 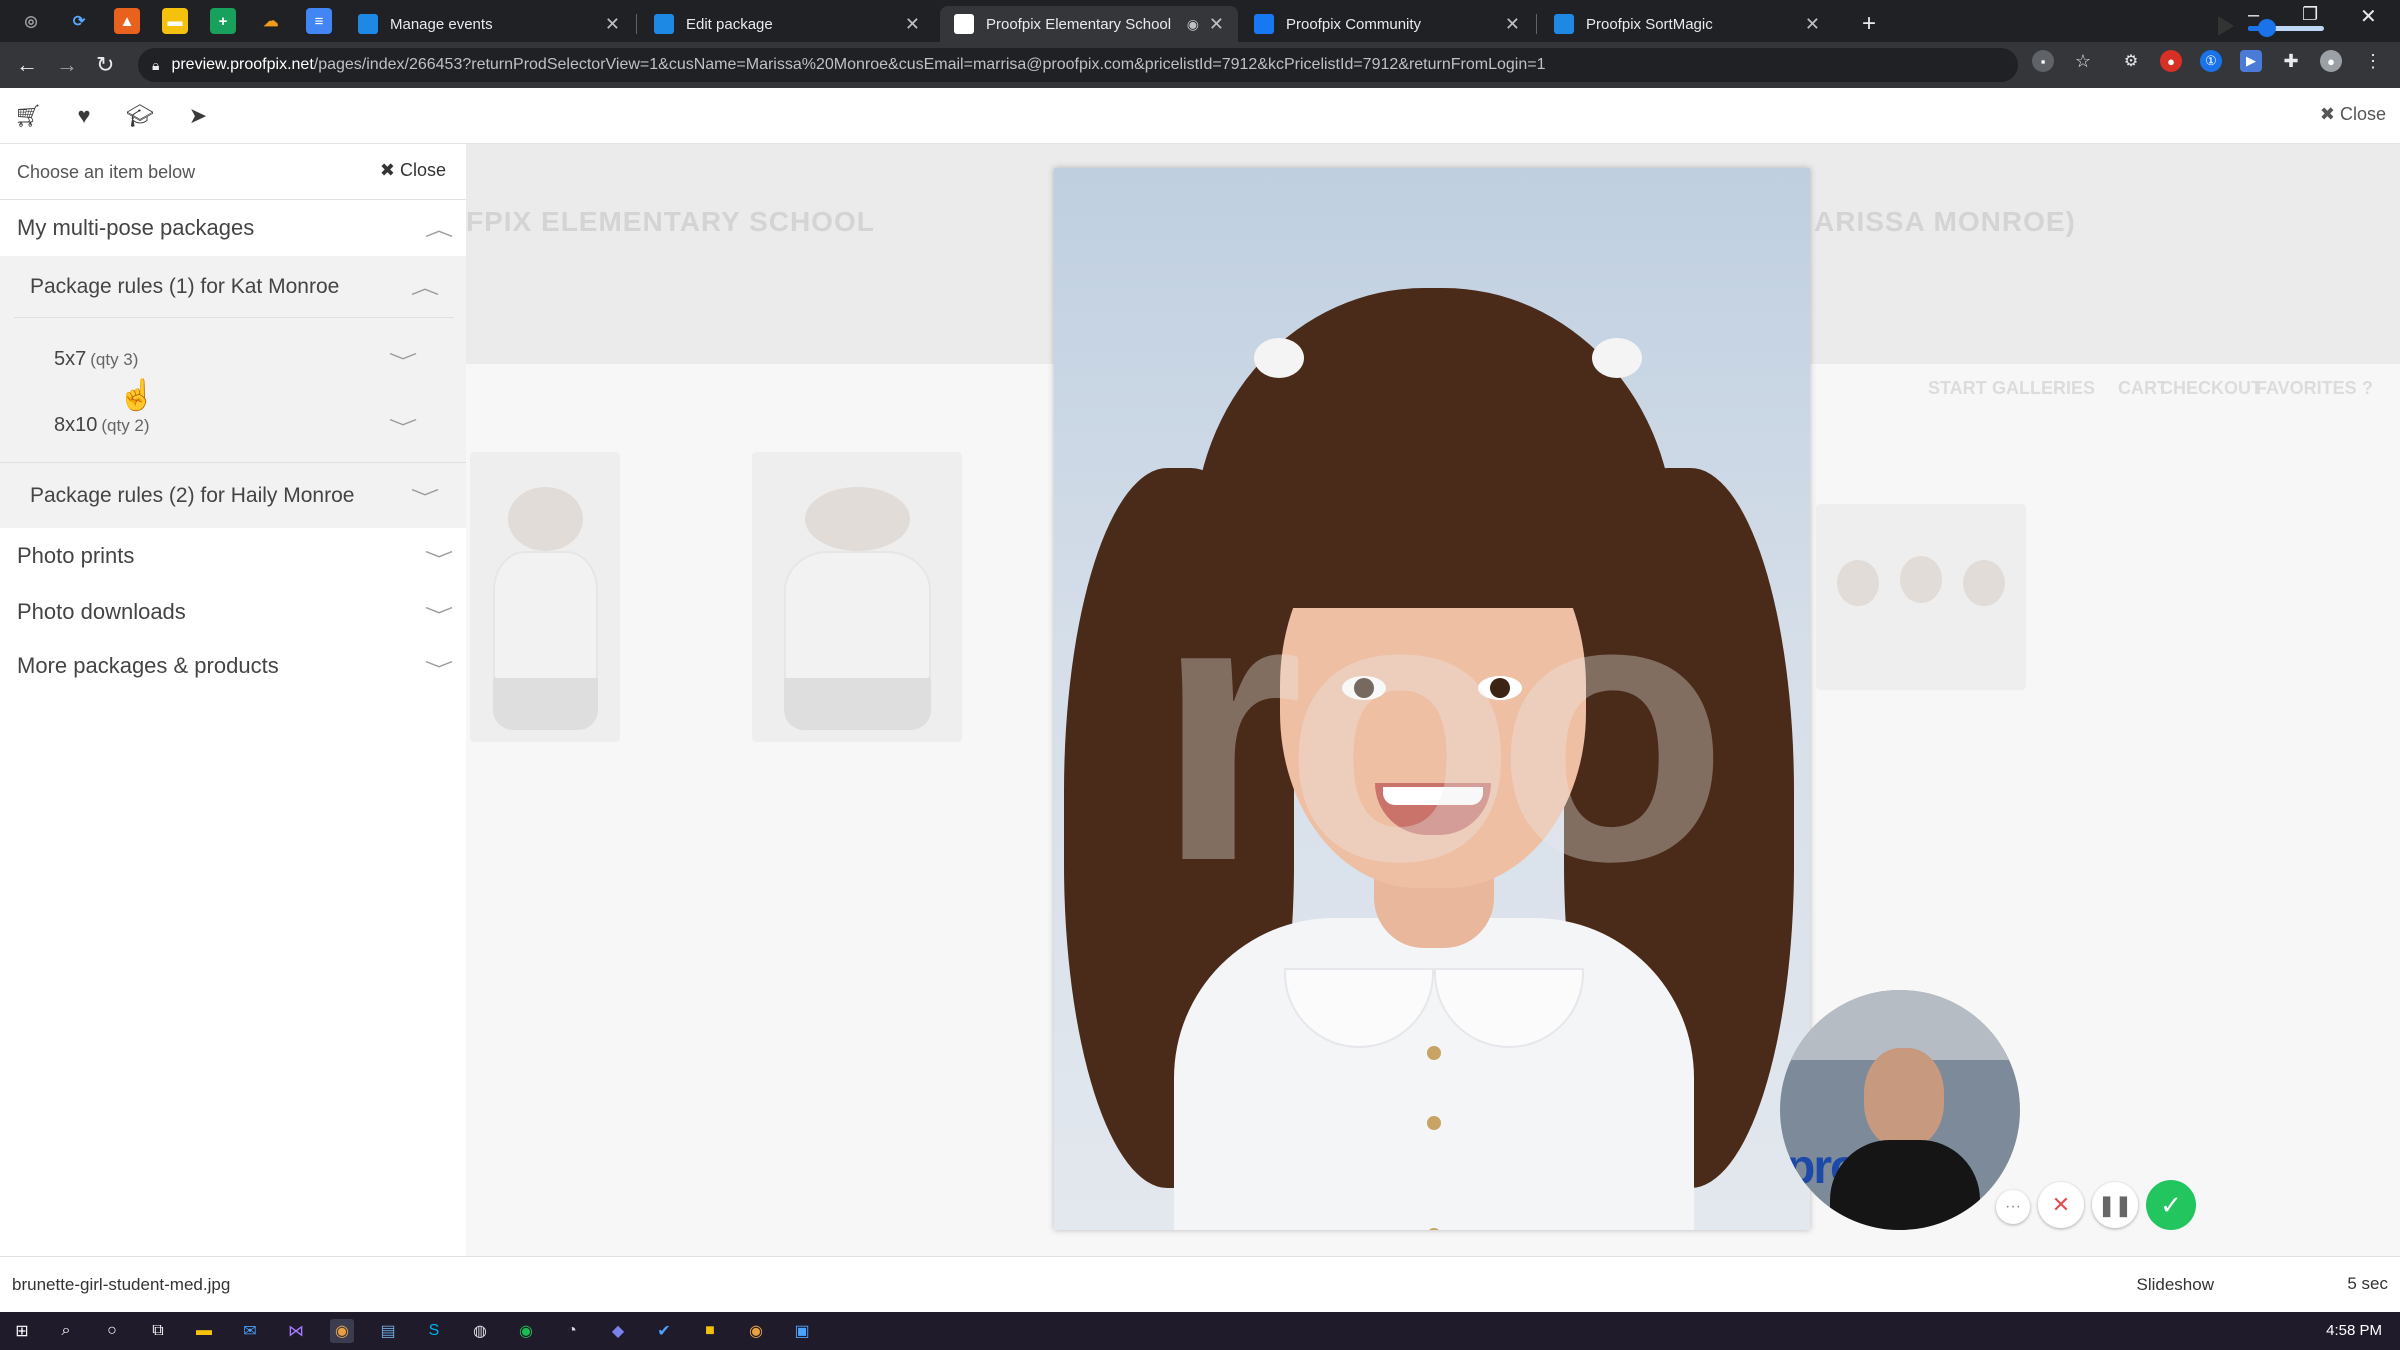 I want to click on app-top-bar: 🛒︎ ♥ 🎓︎ ➤ ✖ Close, so click(x=1200, y=116).